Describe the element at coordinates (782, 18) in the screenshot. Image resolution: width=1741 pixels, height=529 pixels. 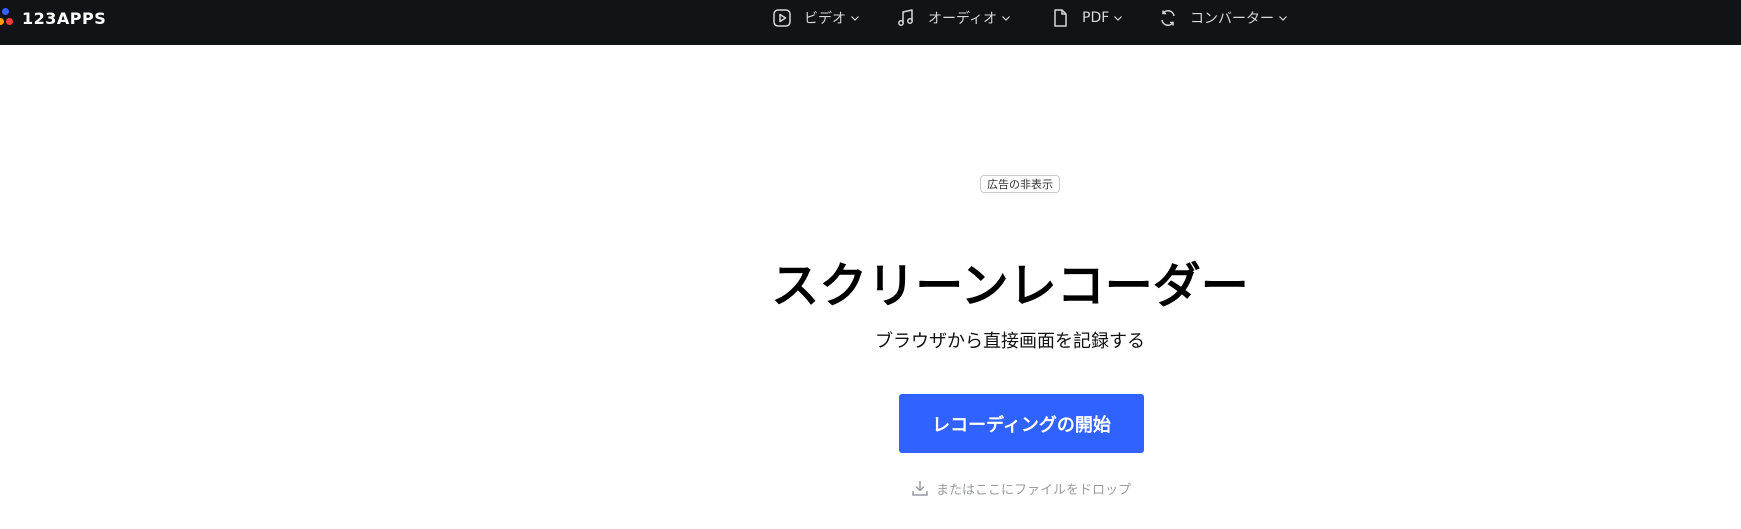
I see `play-icon` at that location.